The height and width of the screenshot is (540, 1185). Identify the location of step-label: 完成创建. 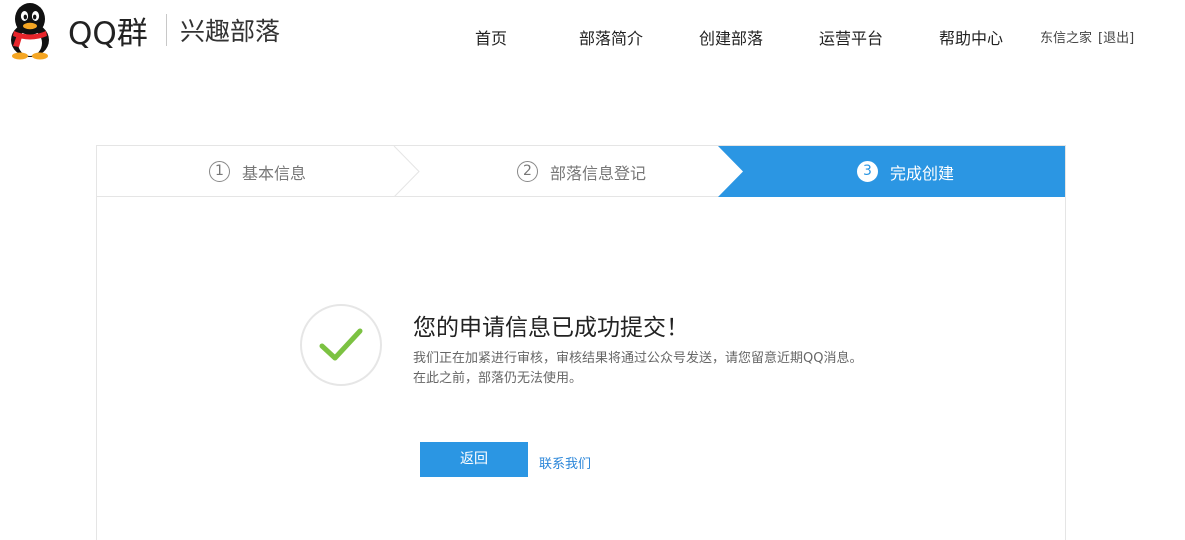
(922, 173).